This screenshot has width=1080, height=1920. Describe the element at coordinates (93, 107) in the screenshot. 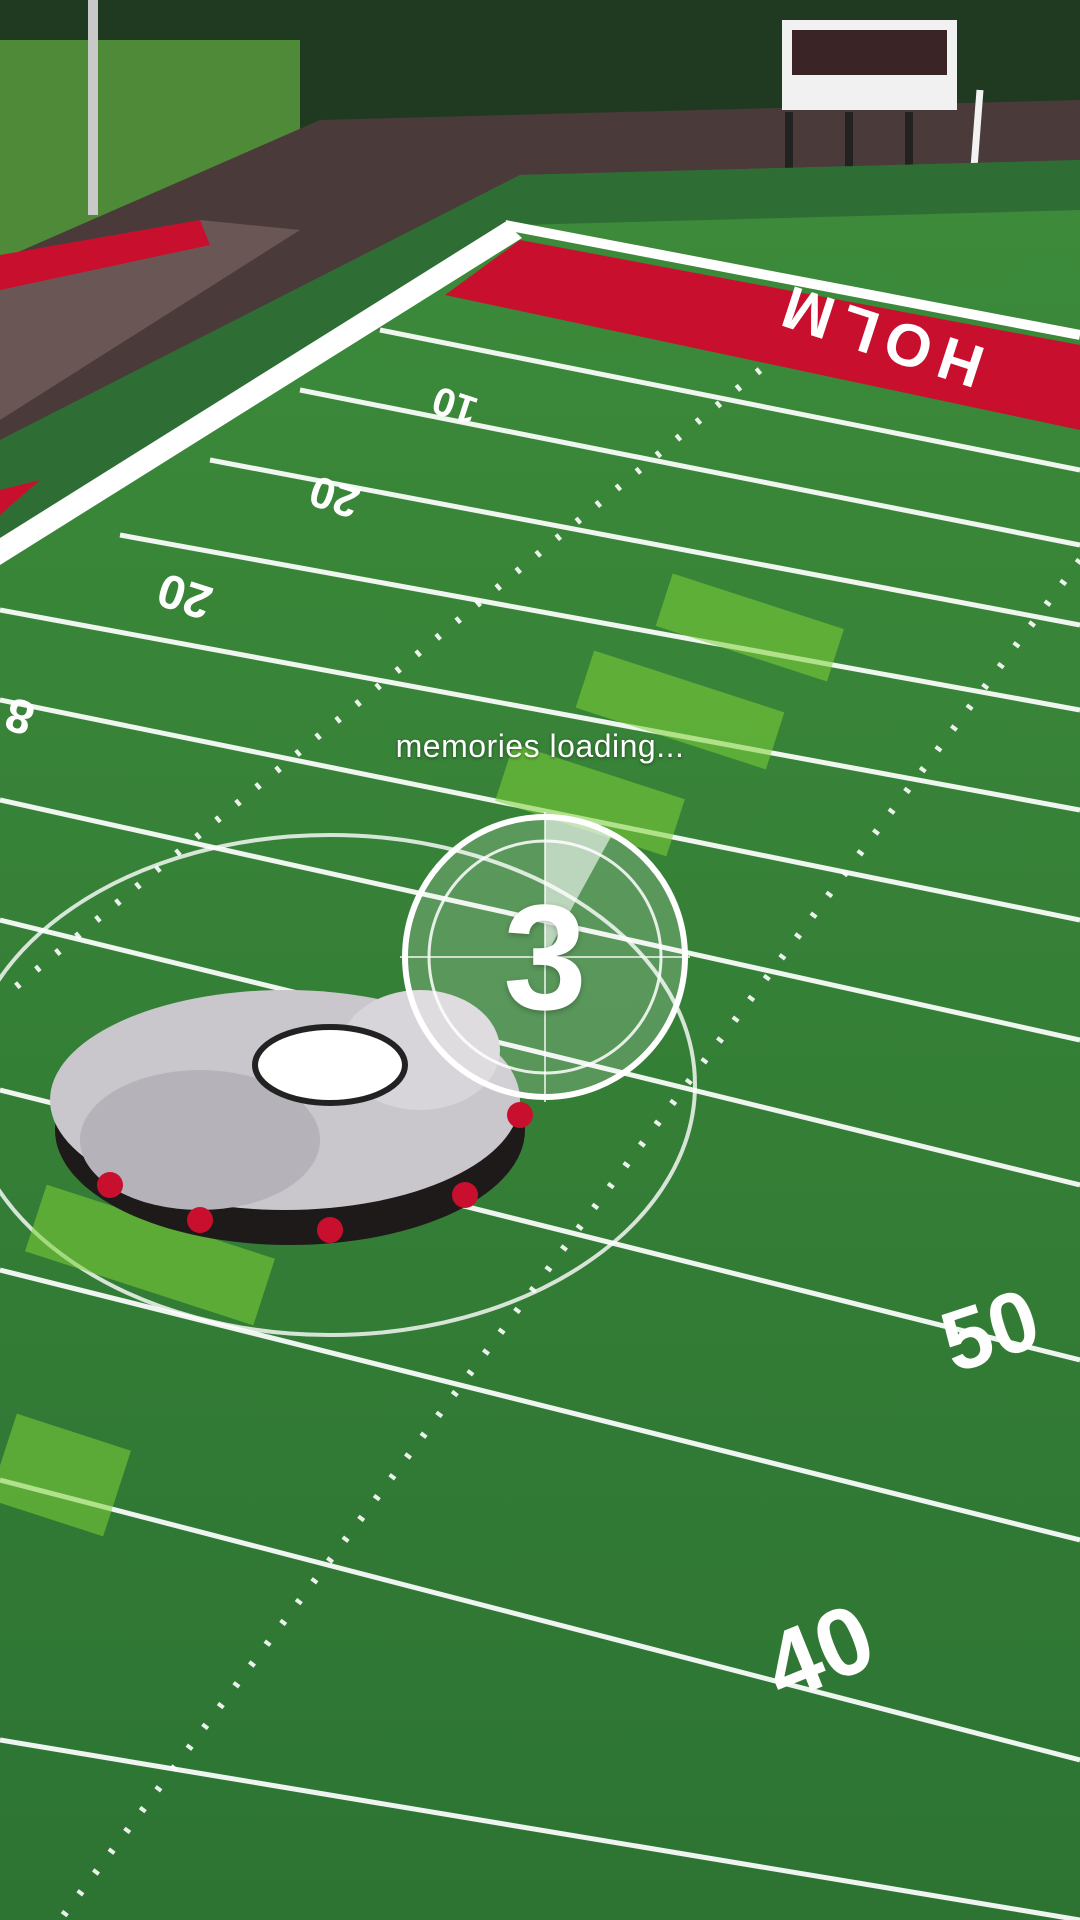

I see `light-pole` at that location.